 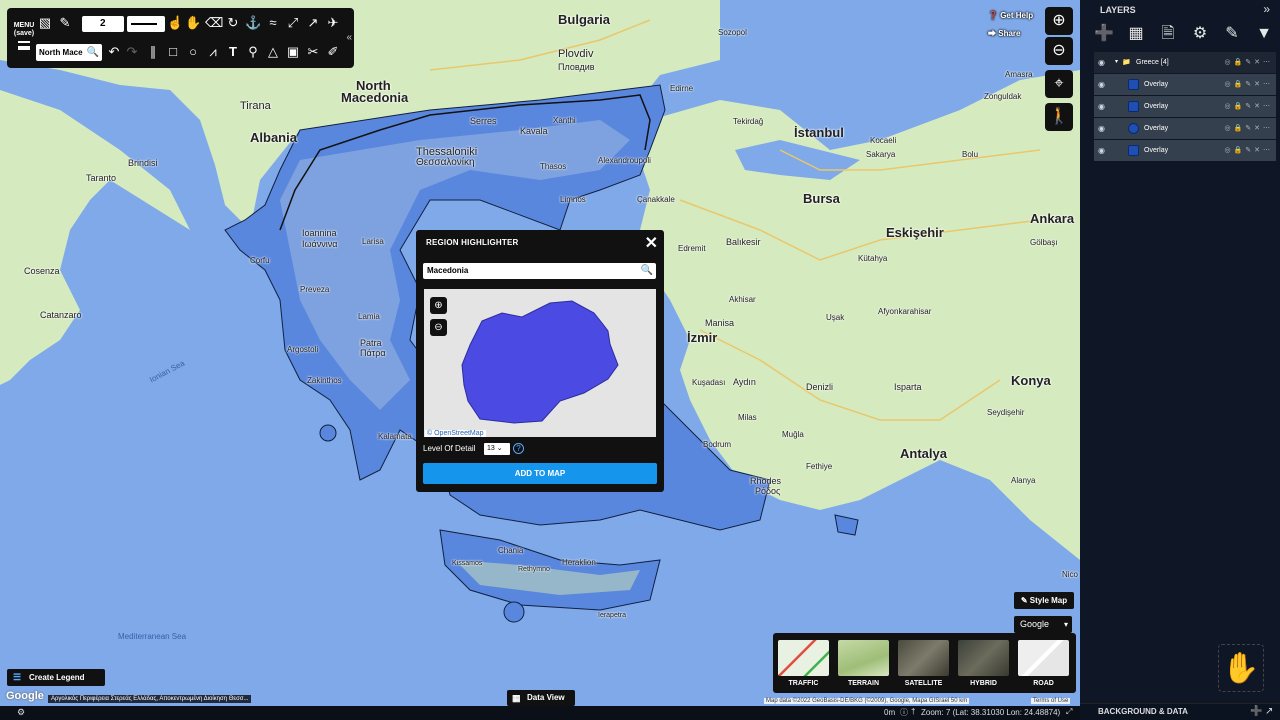 What do you see at coordinates (1232, 34) in the screenshot?
I see `brush-icon: ✎` at bounding box center [1232, 34].